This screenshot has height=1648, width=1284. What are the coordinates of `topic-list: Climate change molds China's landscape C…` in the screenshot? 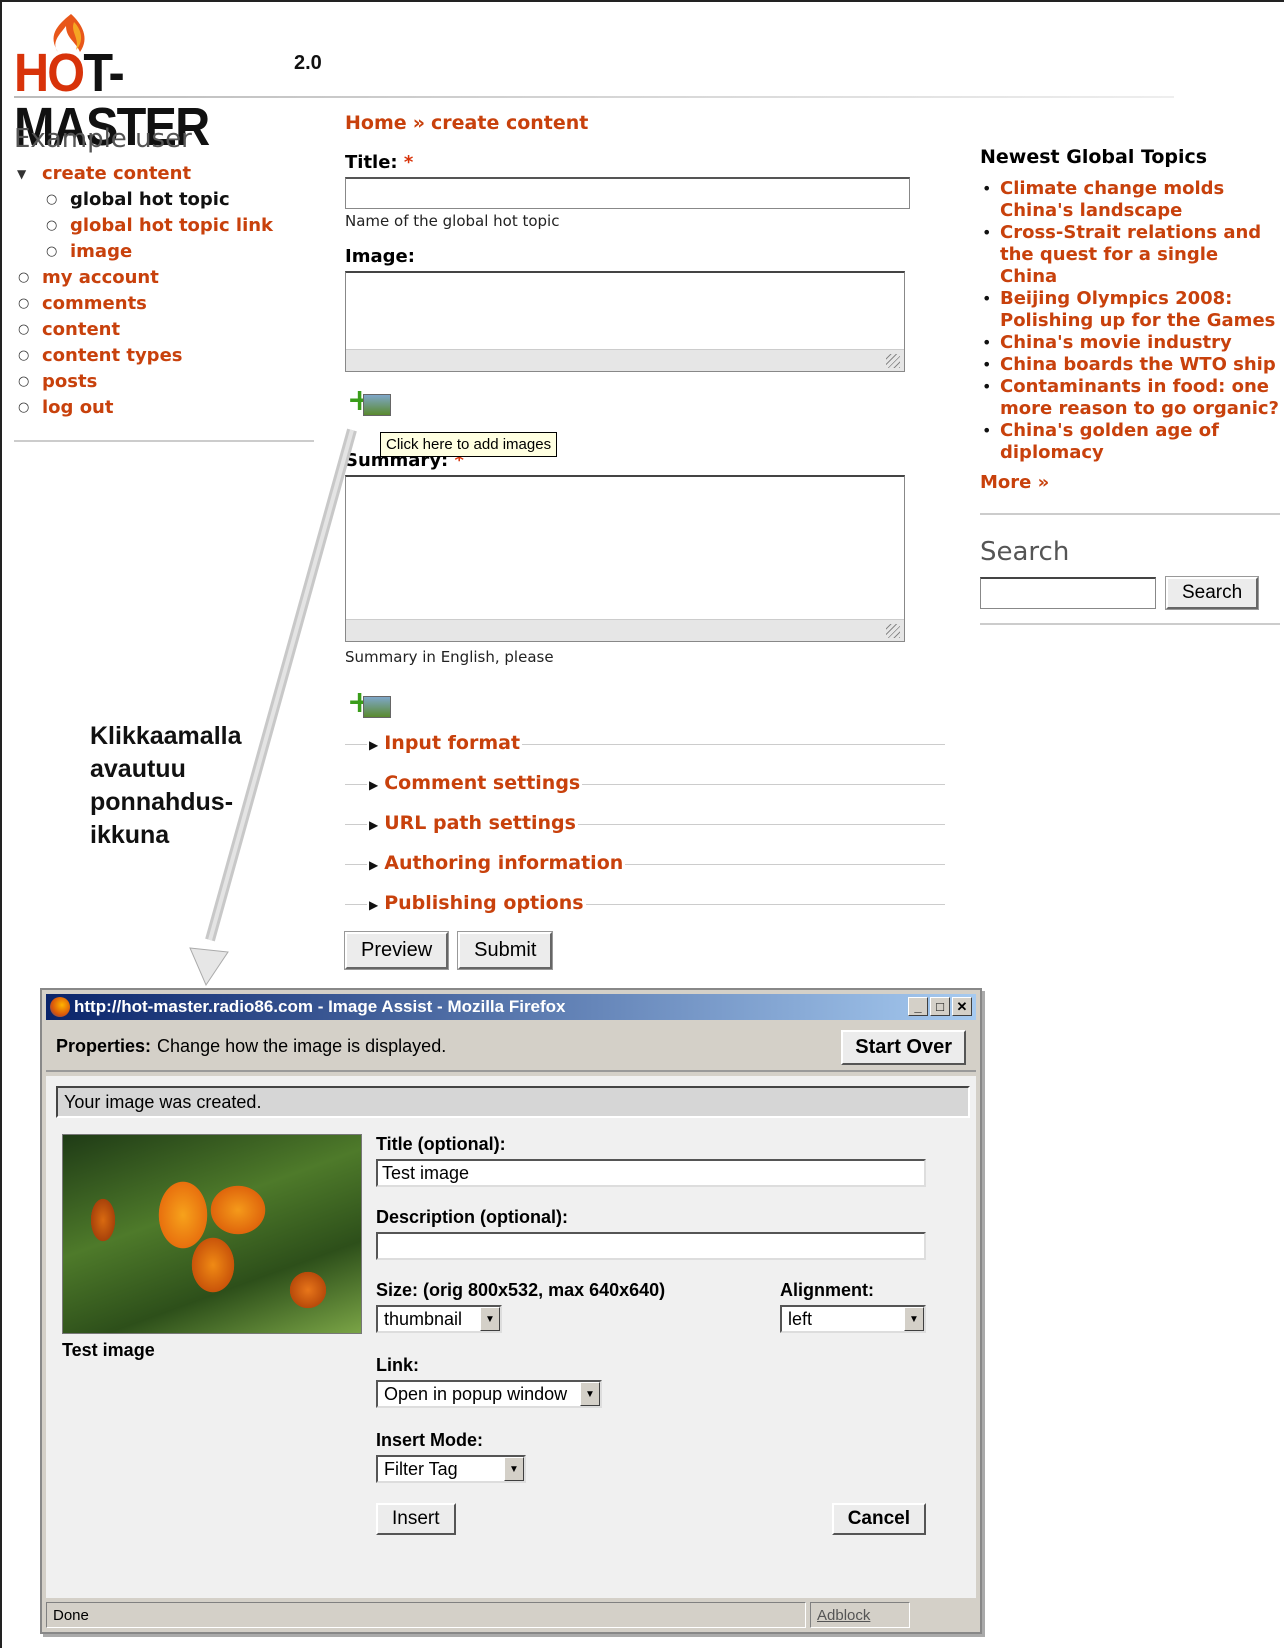 It's located at (1130, 321).